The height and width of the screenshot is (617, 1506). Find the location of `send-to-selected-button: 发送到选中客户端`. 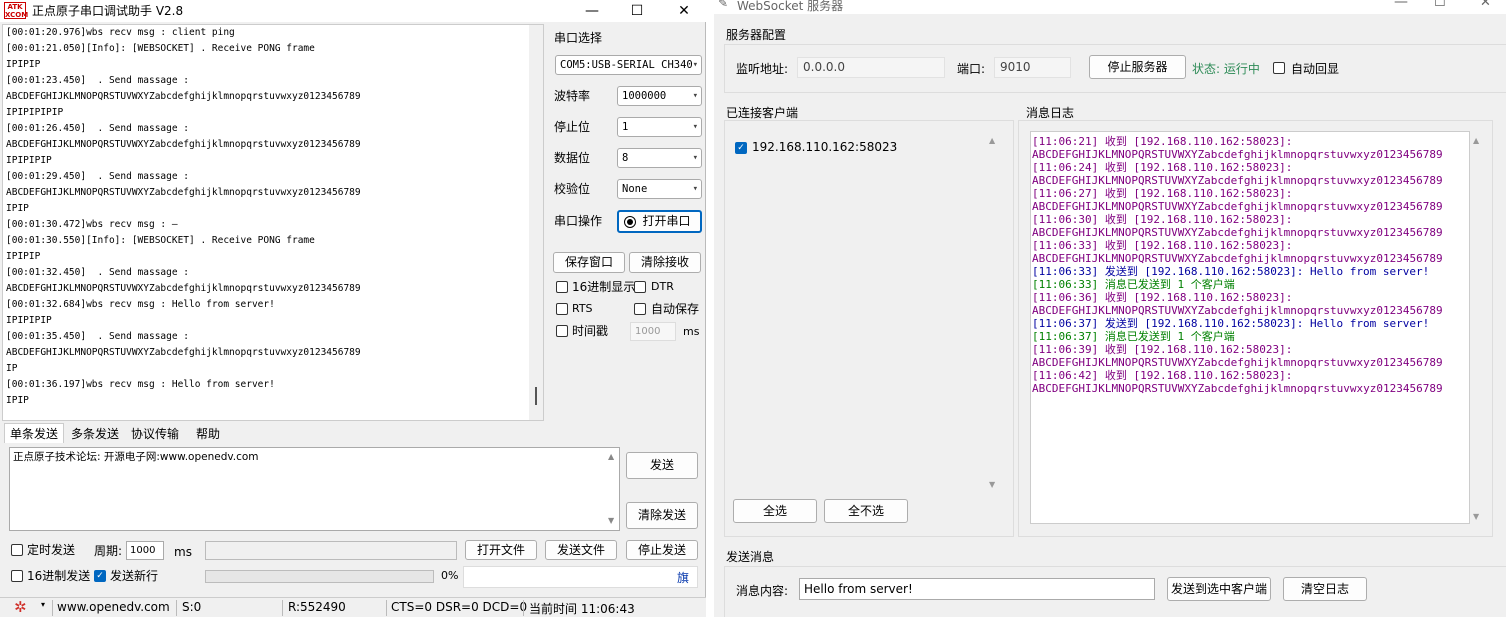

send-to-selected-button: 发送到选中客户端 is located at coordinates (1219, 589).